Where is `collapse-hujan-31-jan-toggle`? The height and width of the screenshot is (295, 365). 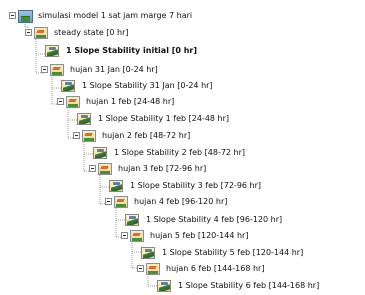
collapse-hujan-31-jan-toggle is located at coordinates (44, 69).